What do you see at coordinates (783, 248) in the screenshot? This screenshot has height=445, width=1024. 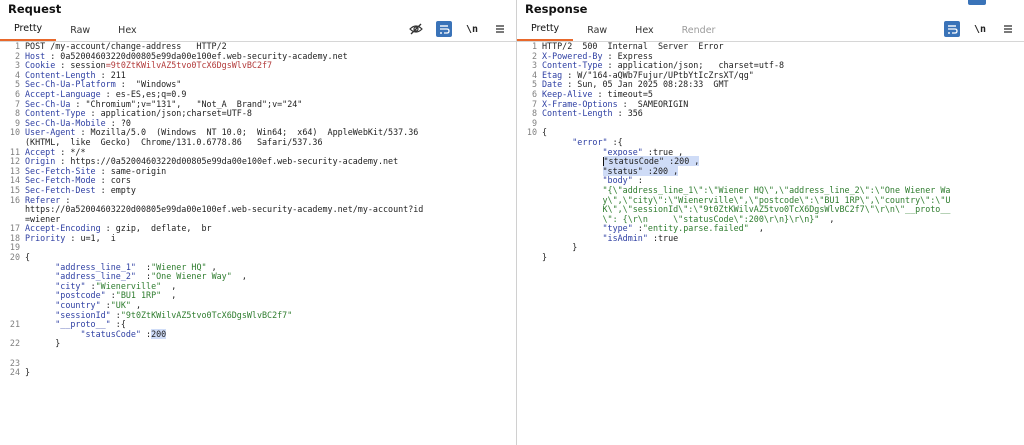 I see `line-text: }` at bounding box center [783, 248].